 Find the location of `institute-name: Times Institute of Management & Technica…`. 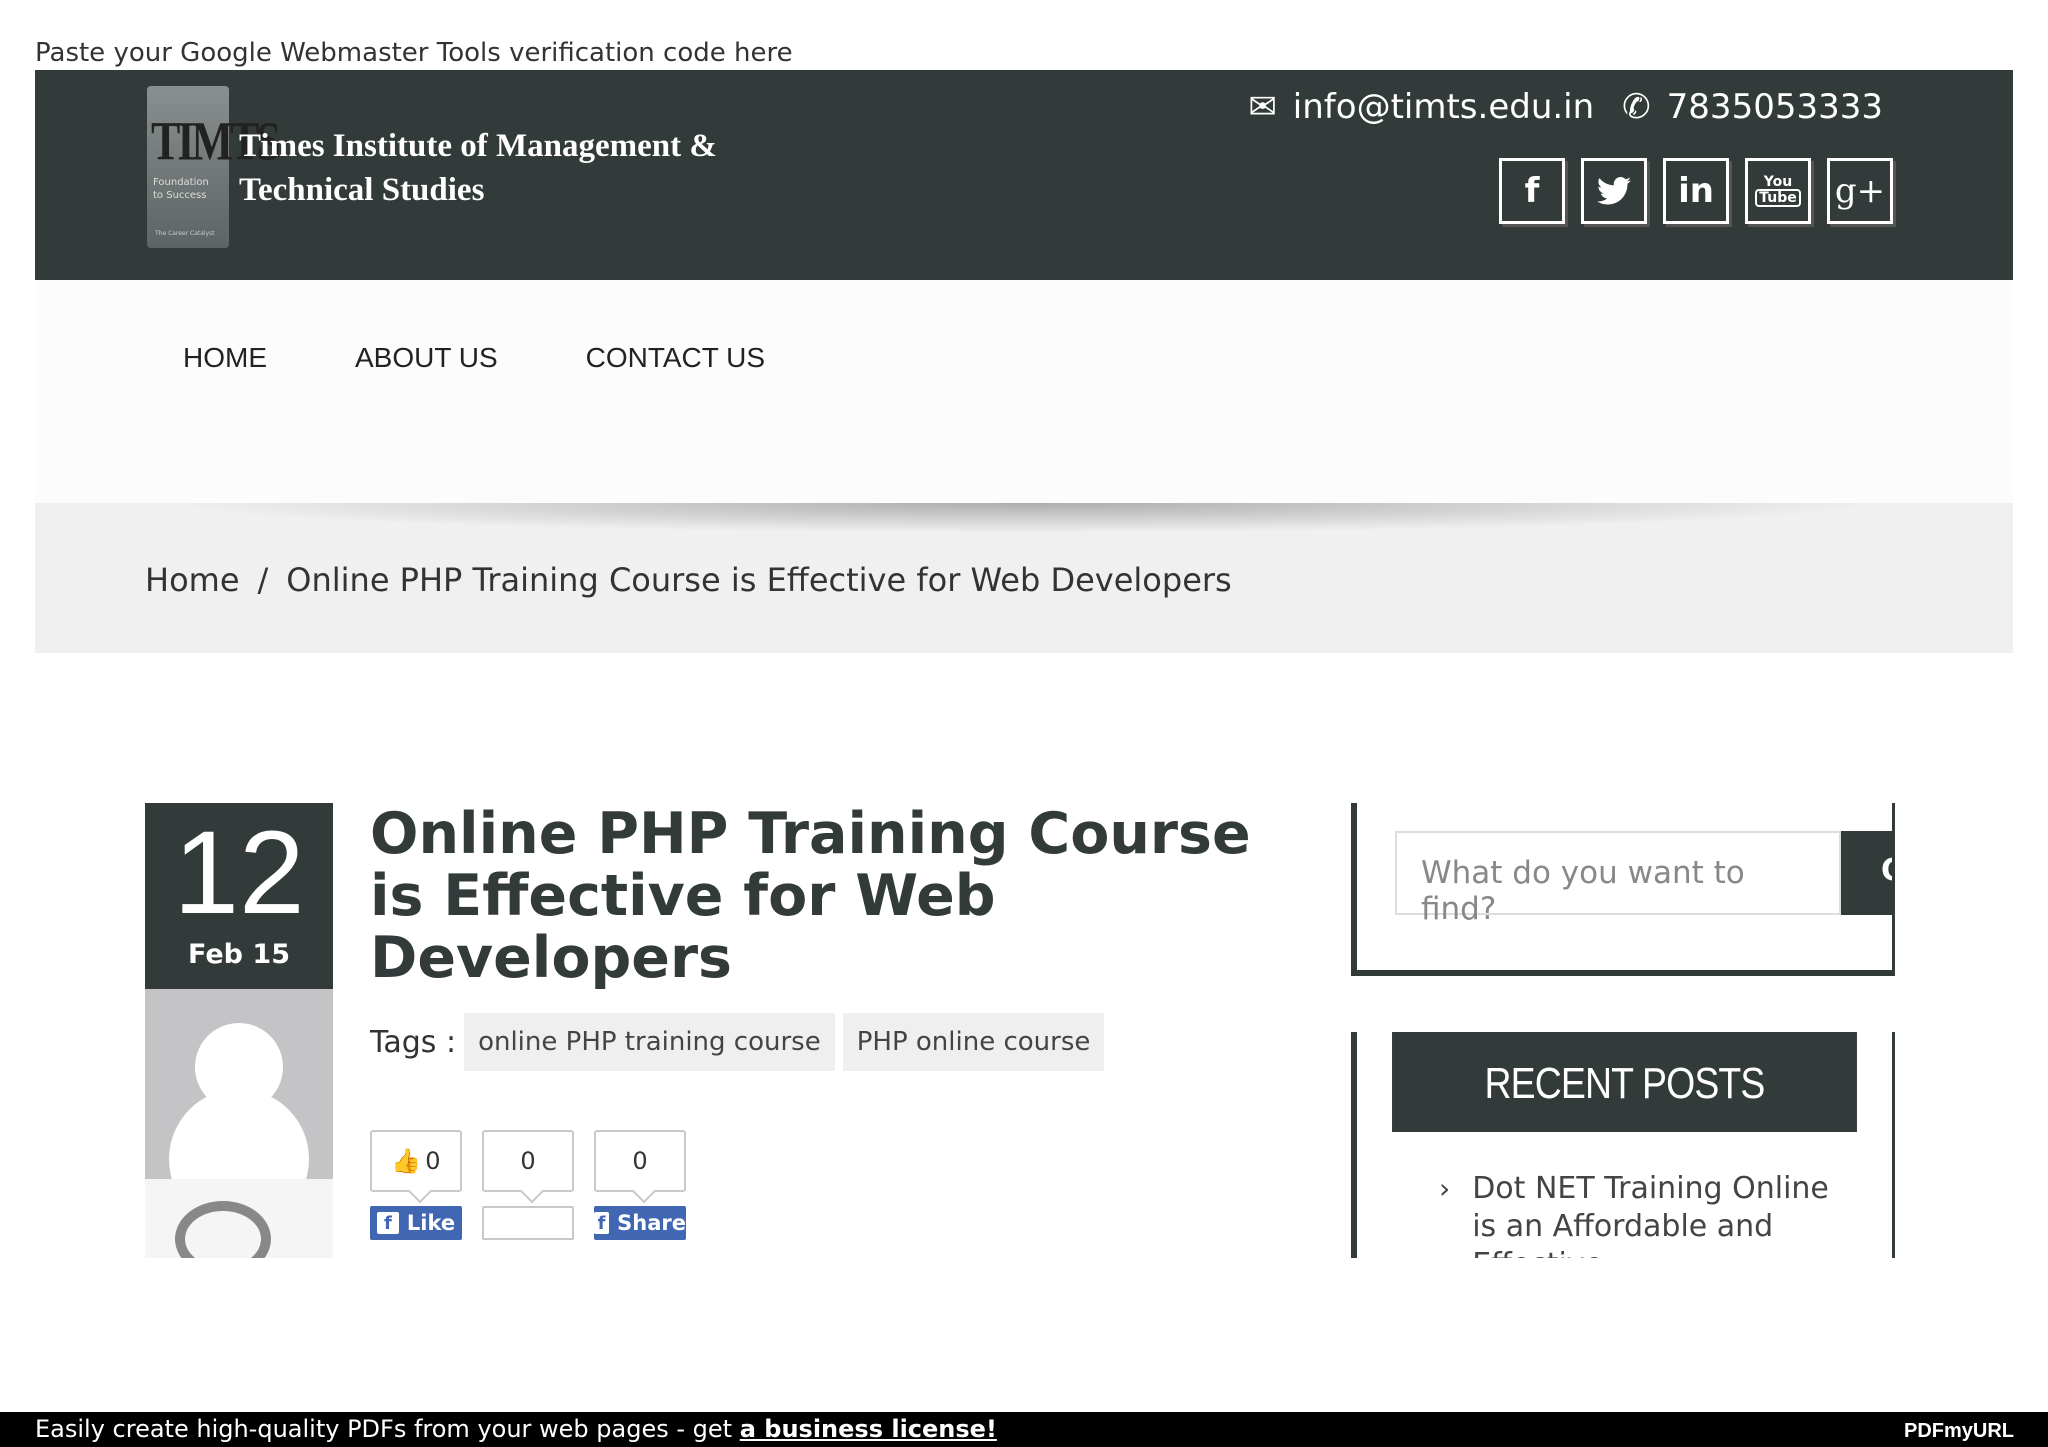

institute-name: Times Institute of Management & Technica… is located at coordinates (478, 168).